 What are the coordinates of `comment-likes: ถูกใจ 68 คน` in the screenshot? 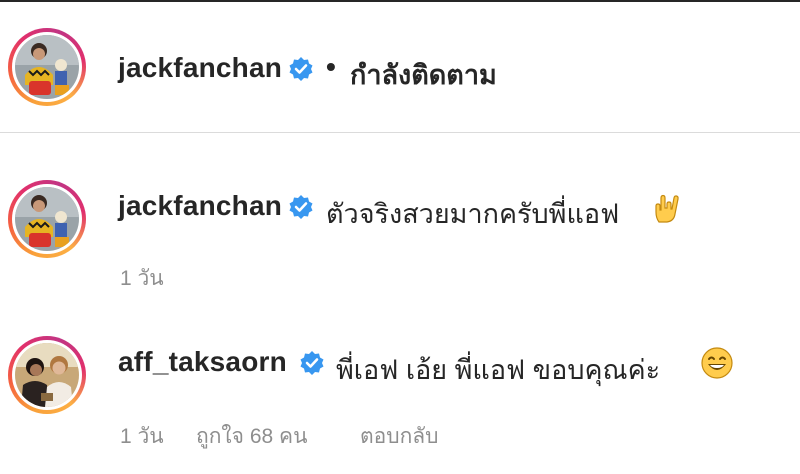 It's located at (251, 436).